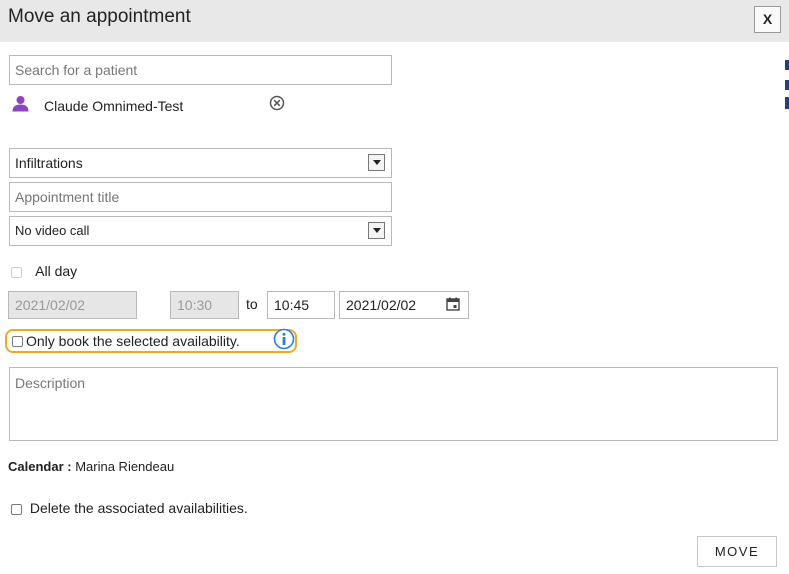 The width and height of the screenshot is (789, 574). Describe the element at coordinates (200, 197) in the screenshot. I see `appointment-title-input: Appointment title` at that location.